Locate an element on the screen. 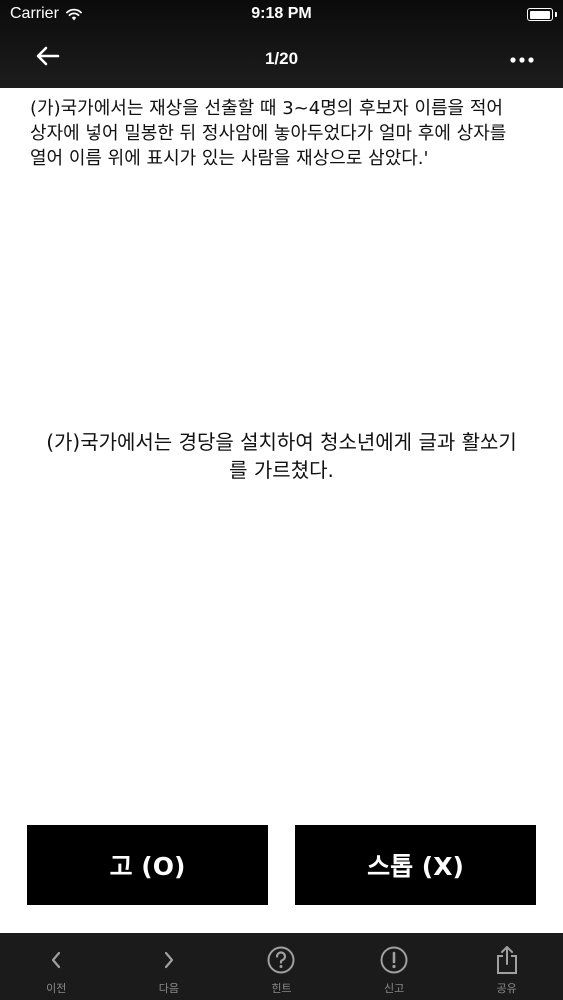 The image size is (563, 1000). stop-button: 스톱 (X) is located at coordinates (415, 865).